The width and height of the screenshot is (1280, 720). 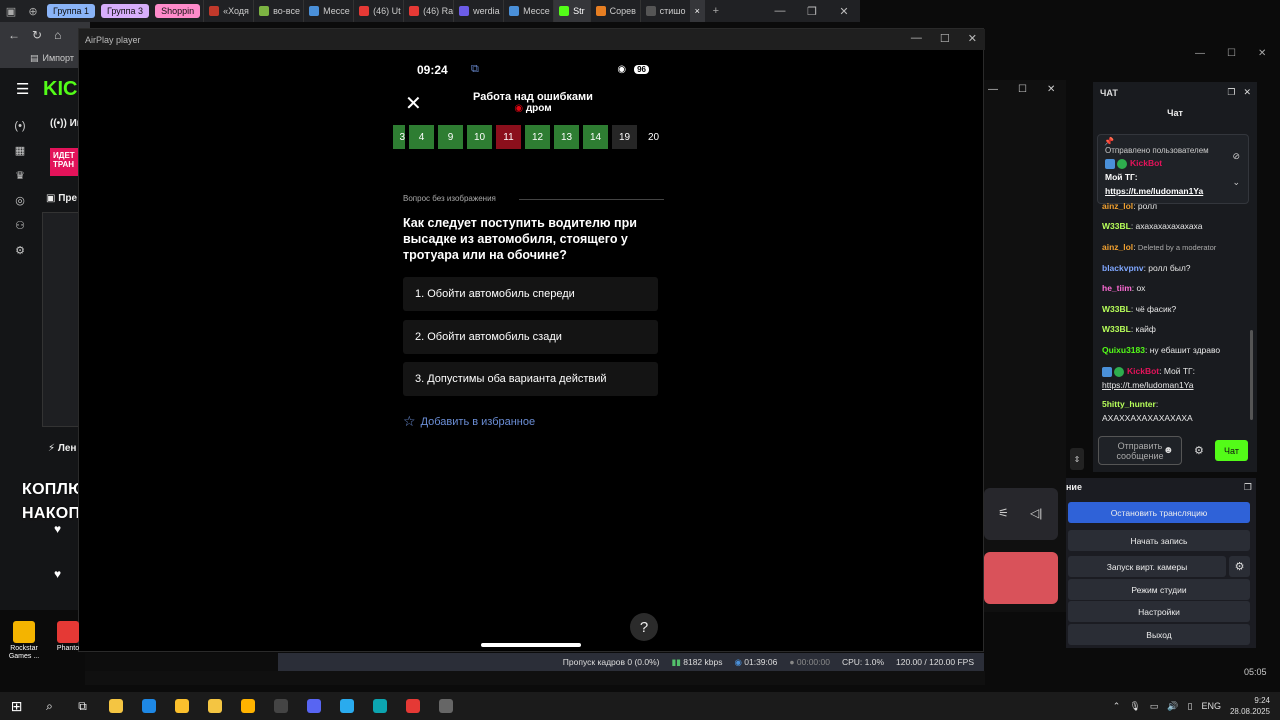 I want to click on chat-settings-icon: ⚙, so click(x=1199, y=450).